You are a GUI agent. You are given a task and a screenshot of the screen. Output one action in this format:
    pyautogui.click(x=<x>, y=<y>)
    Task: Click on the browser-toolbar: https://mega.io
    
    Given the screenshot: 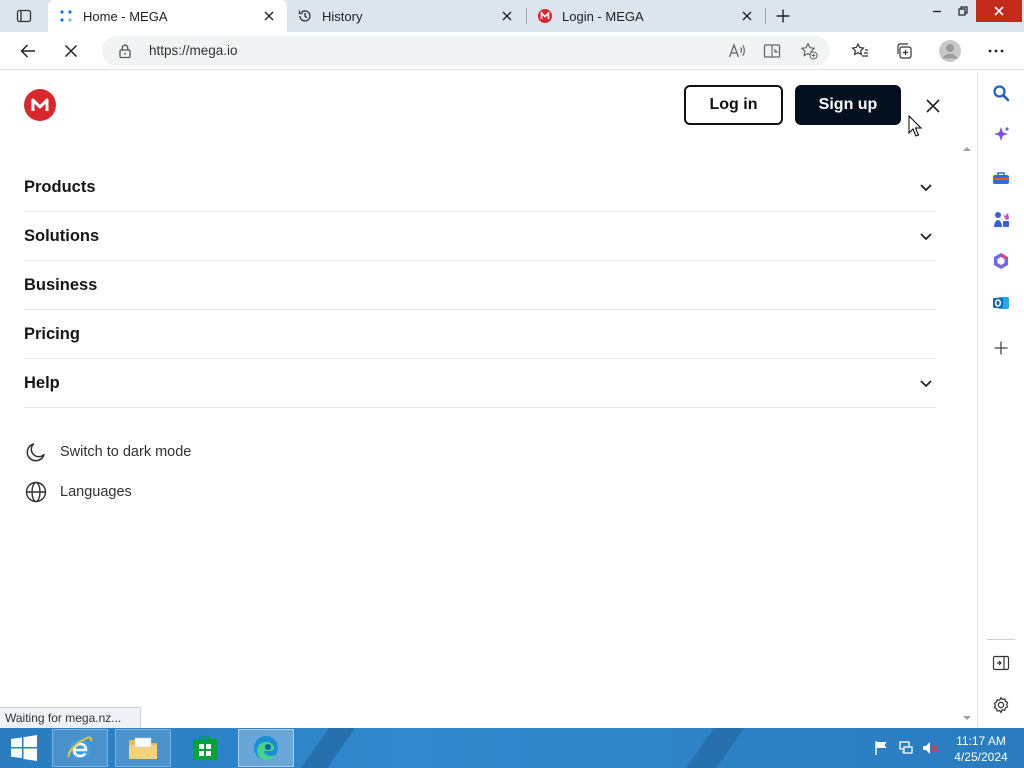 What is the action you would take?
    pyautogui.click(x=512, y=51)
    